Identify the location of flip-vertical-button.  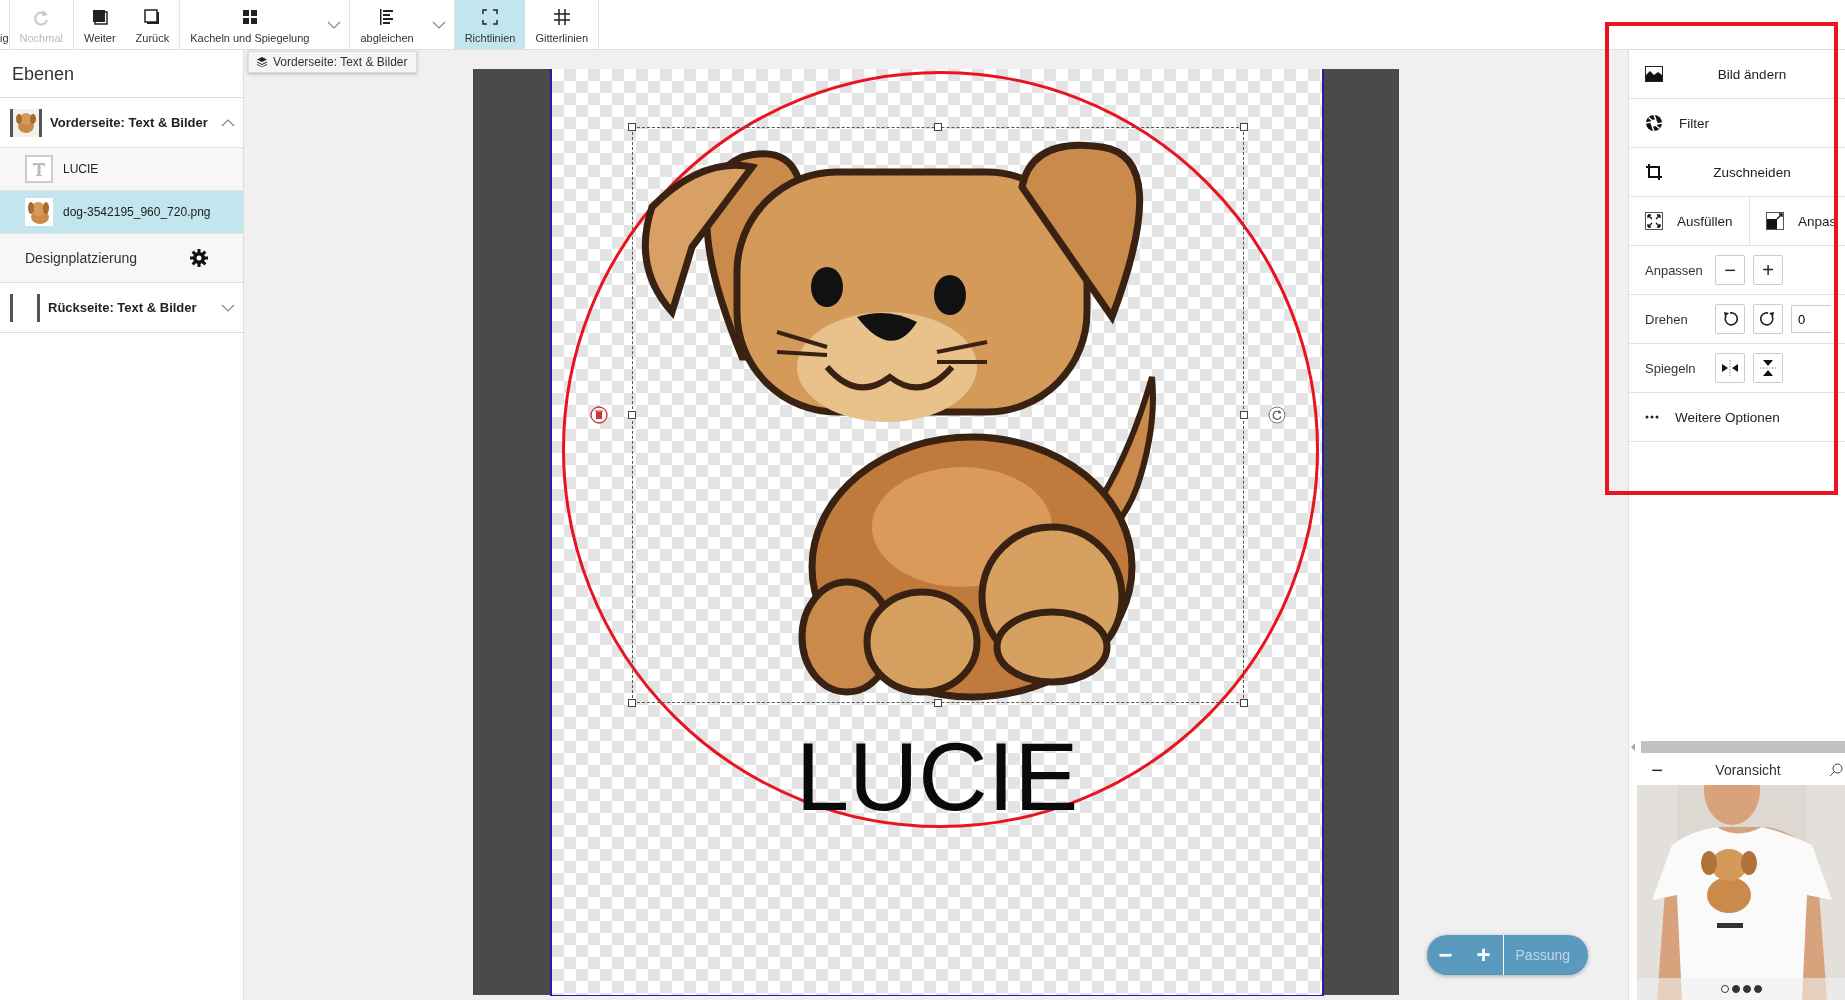
(1768, 368).